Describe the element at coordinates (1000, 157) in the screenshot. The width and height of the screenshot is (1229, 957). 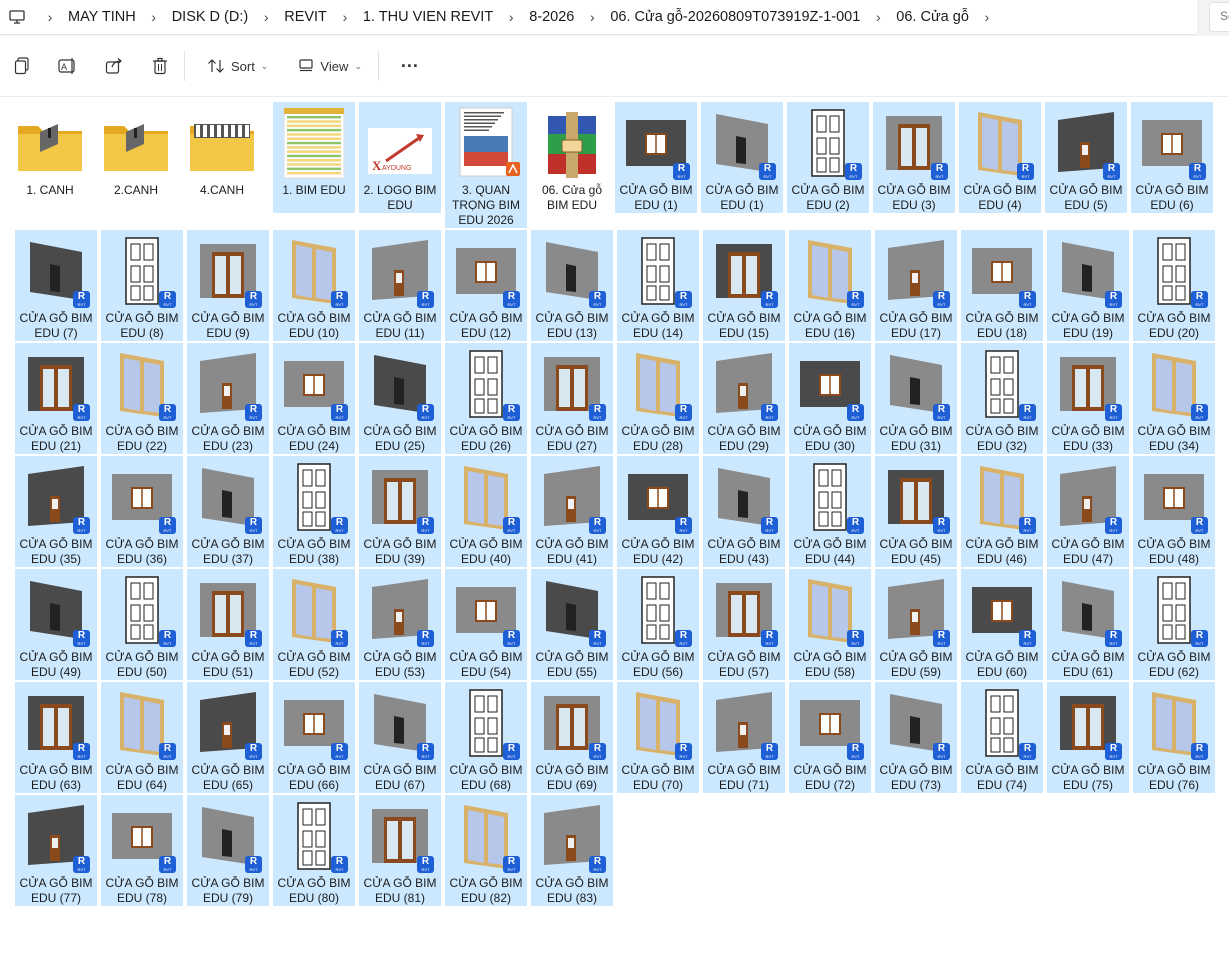
I see `revit-family-item: R RVT CỬA GỖ BIM EDU (4)` at that location.